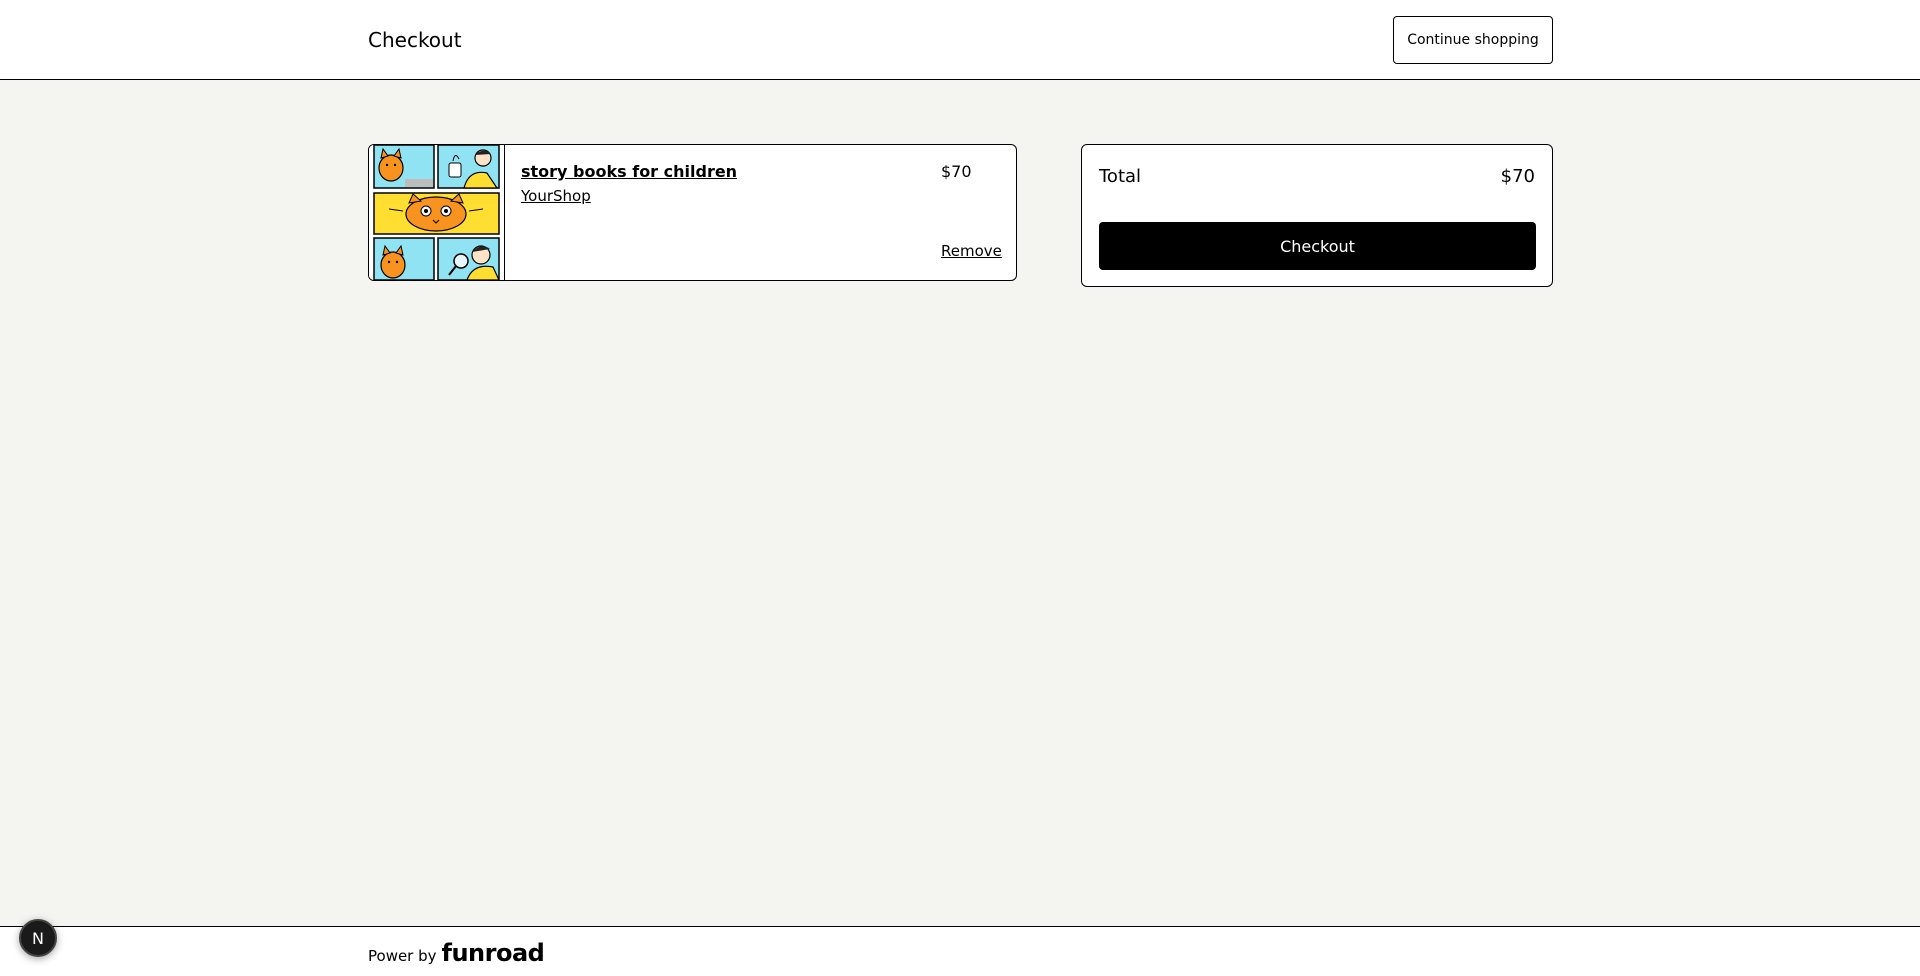 This screenshot has height=976, width=1920. I want to click on footer-credit: Power by funroad, so click(456, 953).